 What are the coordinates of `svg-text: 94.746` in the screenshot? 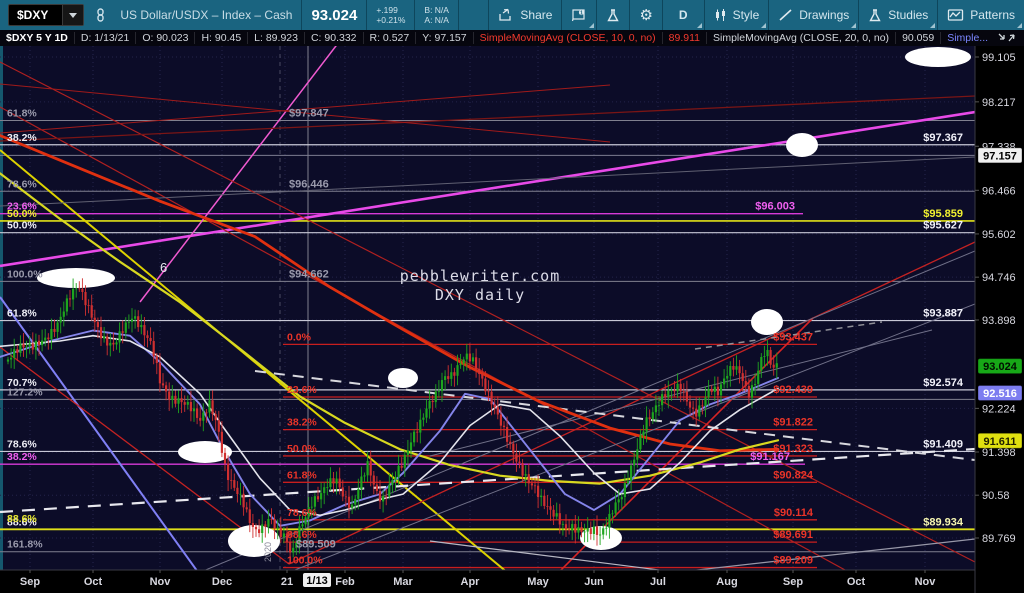 It's located at (999, 278).